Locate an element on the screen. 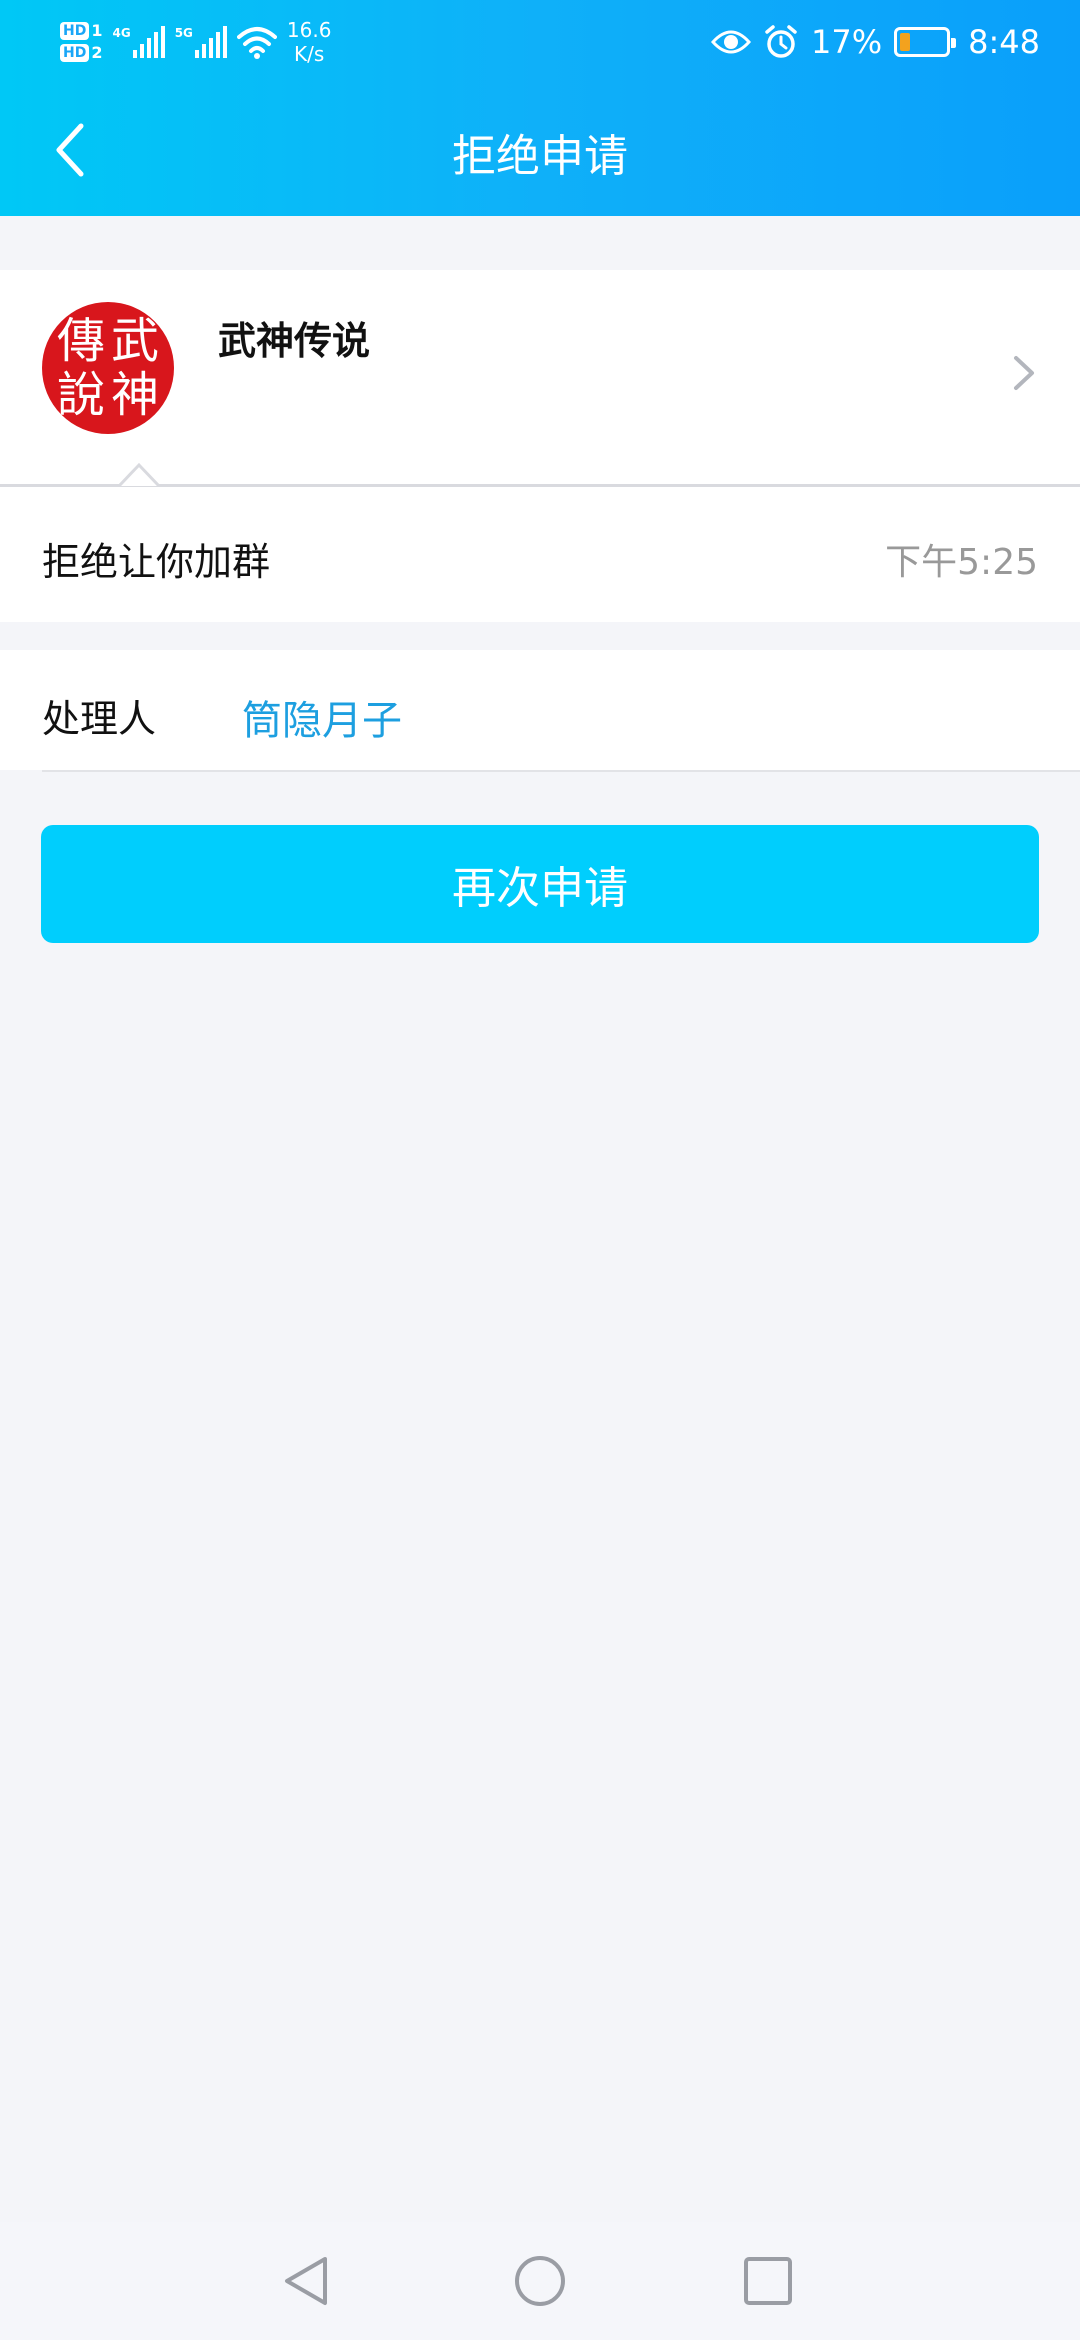 The image size is (1080, 2340). system-nav-bar is located at coordinates (540, 2281).